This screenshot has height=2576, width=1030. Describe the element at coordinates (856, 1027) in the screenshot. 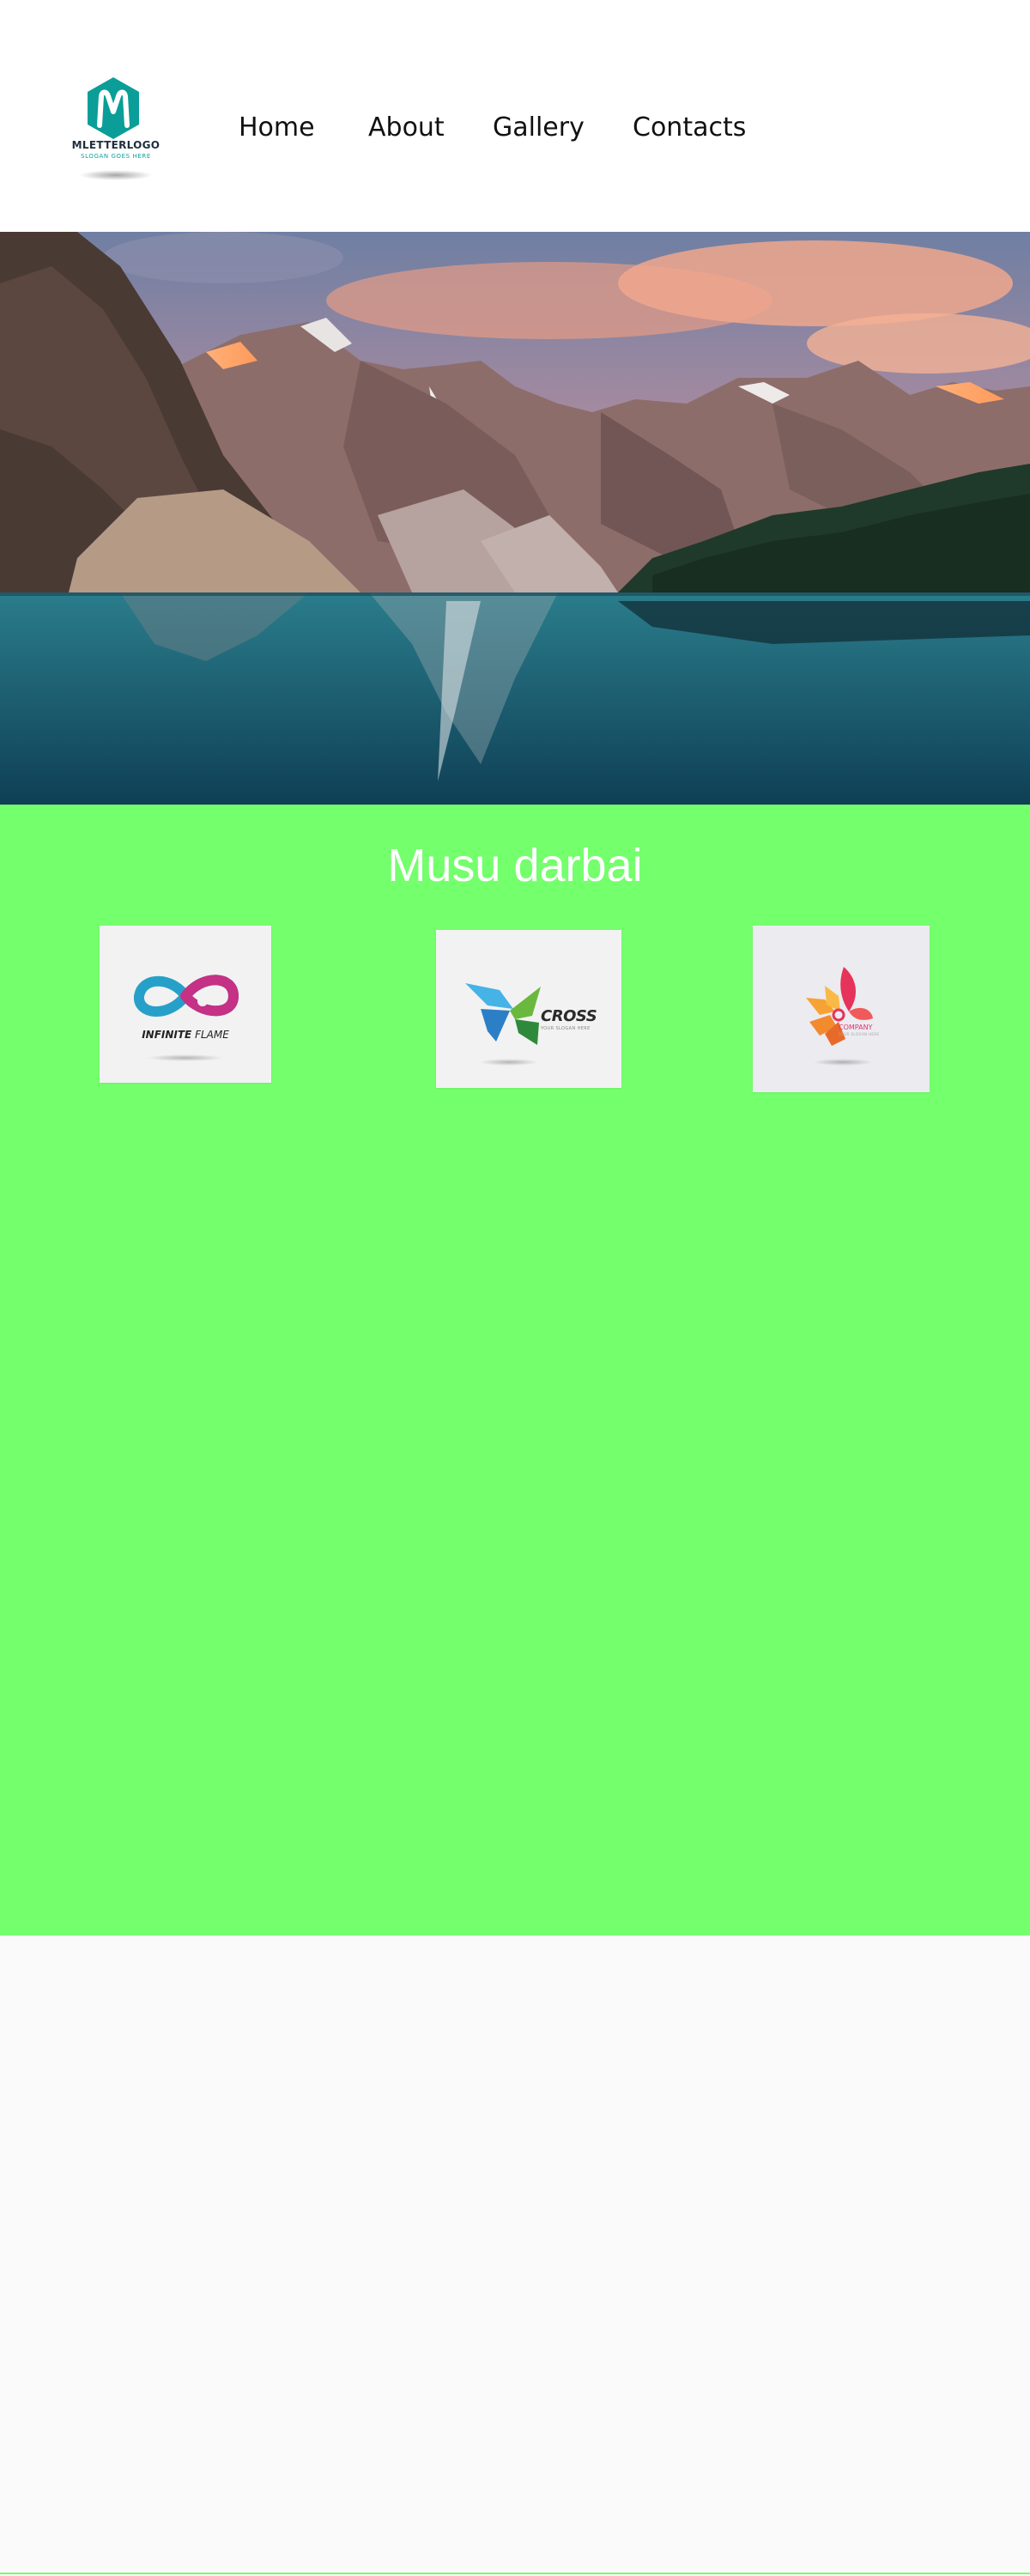

I see `card-label: COMPANY` at that location.